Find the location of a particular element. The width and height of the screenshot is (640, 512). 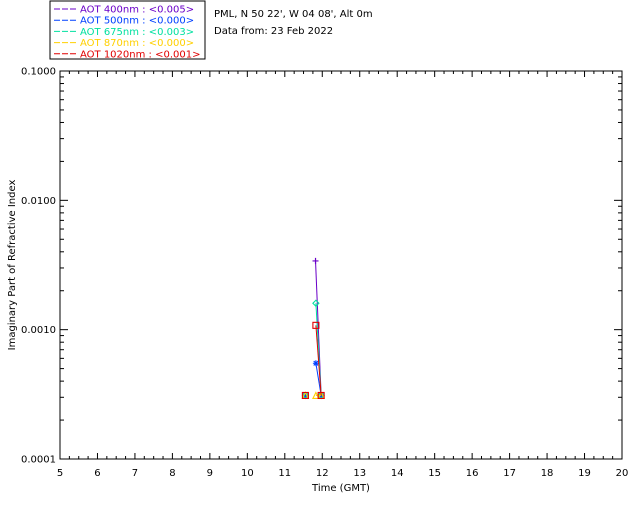

x-tick-label: 5 is located at coordinates (60, 473).